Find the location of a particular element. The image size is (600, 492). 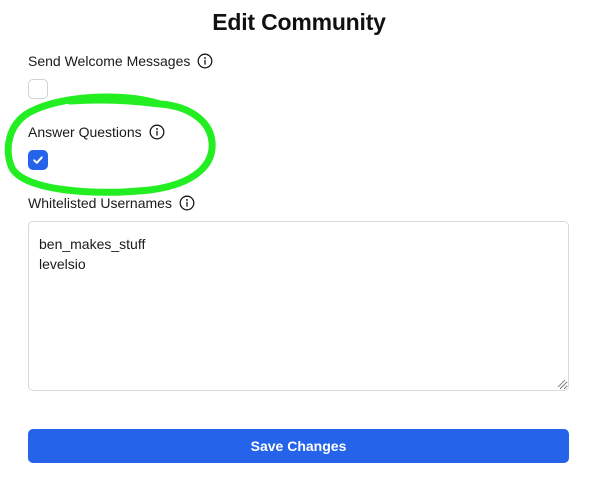

page-title: Edit Community is located at coordinates (299, 22).